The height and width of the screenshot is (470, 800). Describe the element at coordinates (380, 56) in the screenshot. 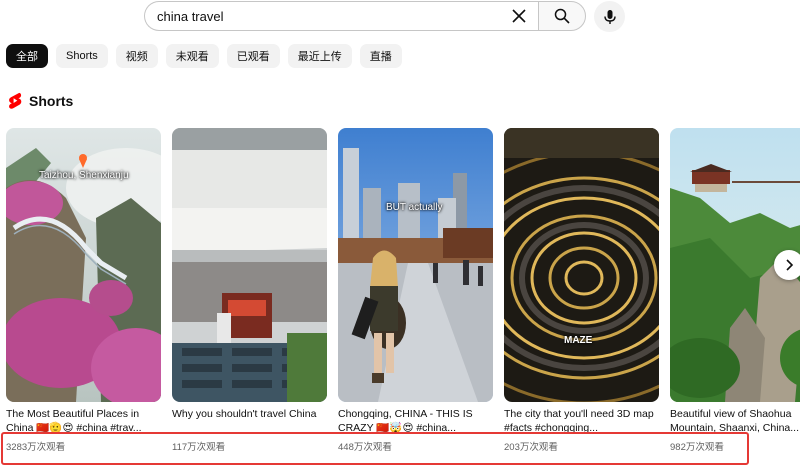

I see `chip-live: 直播` at that location.